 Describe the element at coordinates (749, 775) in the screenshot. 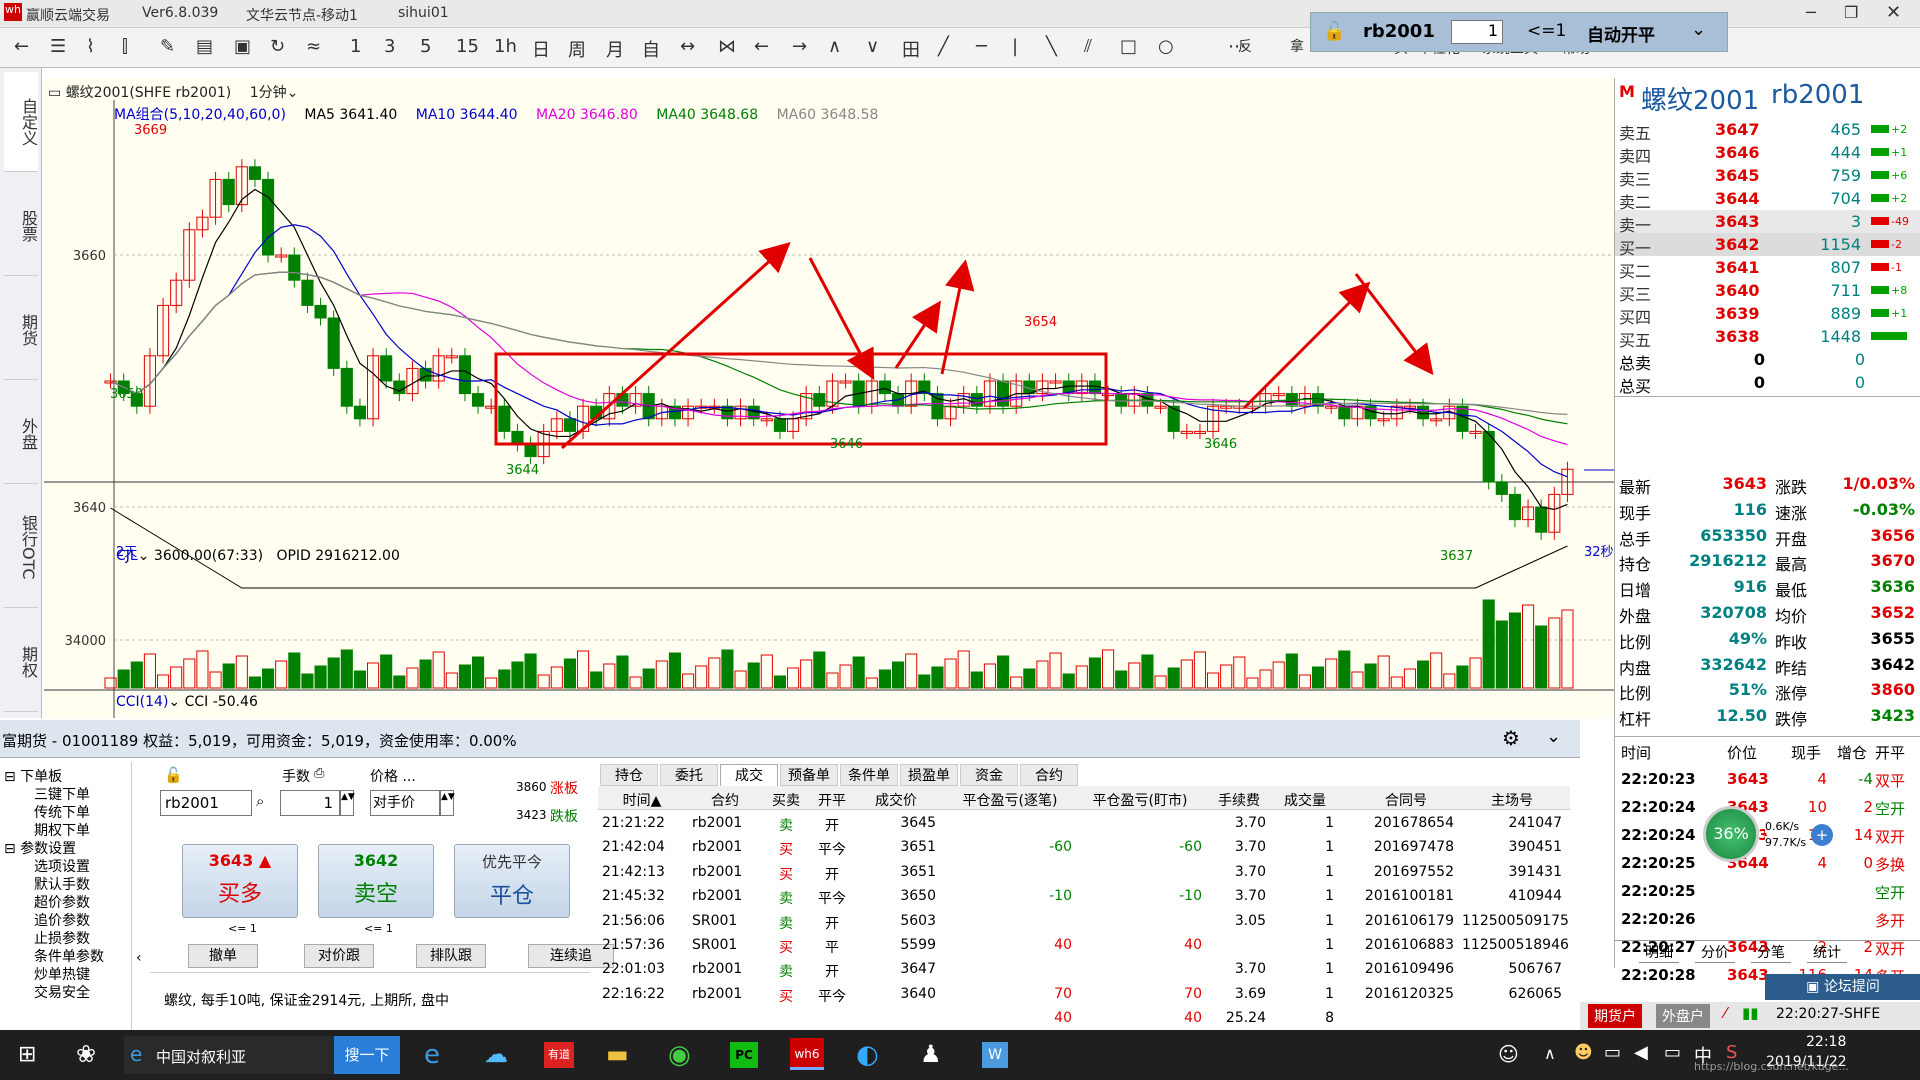

I see `trades-tab-2: 成交` at that location.